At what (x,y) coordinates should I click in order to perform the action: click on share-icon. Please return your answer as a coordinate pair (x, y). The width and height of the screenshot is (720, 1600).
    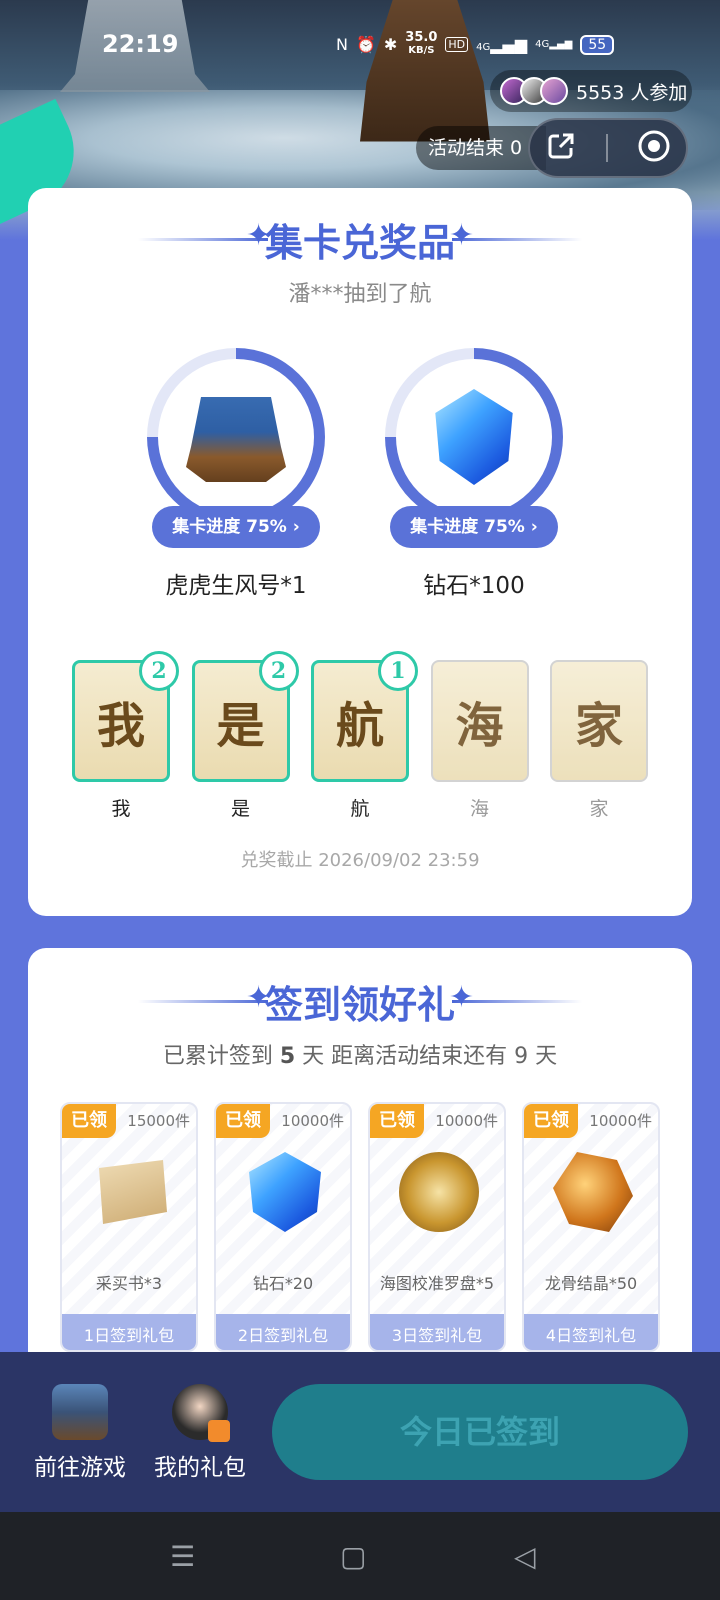
    Looking at the image, I should click on (561, 148).